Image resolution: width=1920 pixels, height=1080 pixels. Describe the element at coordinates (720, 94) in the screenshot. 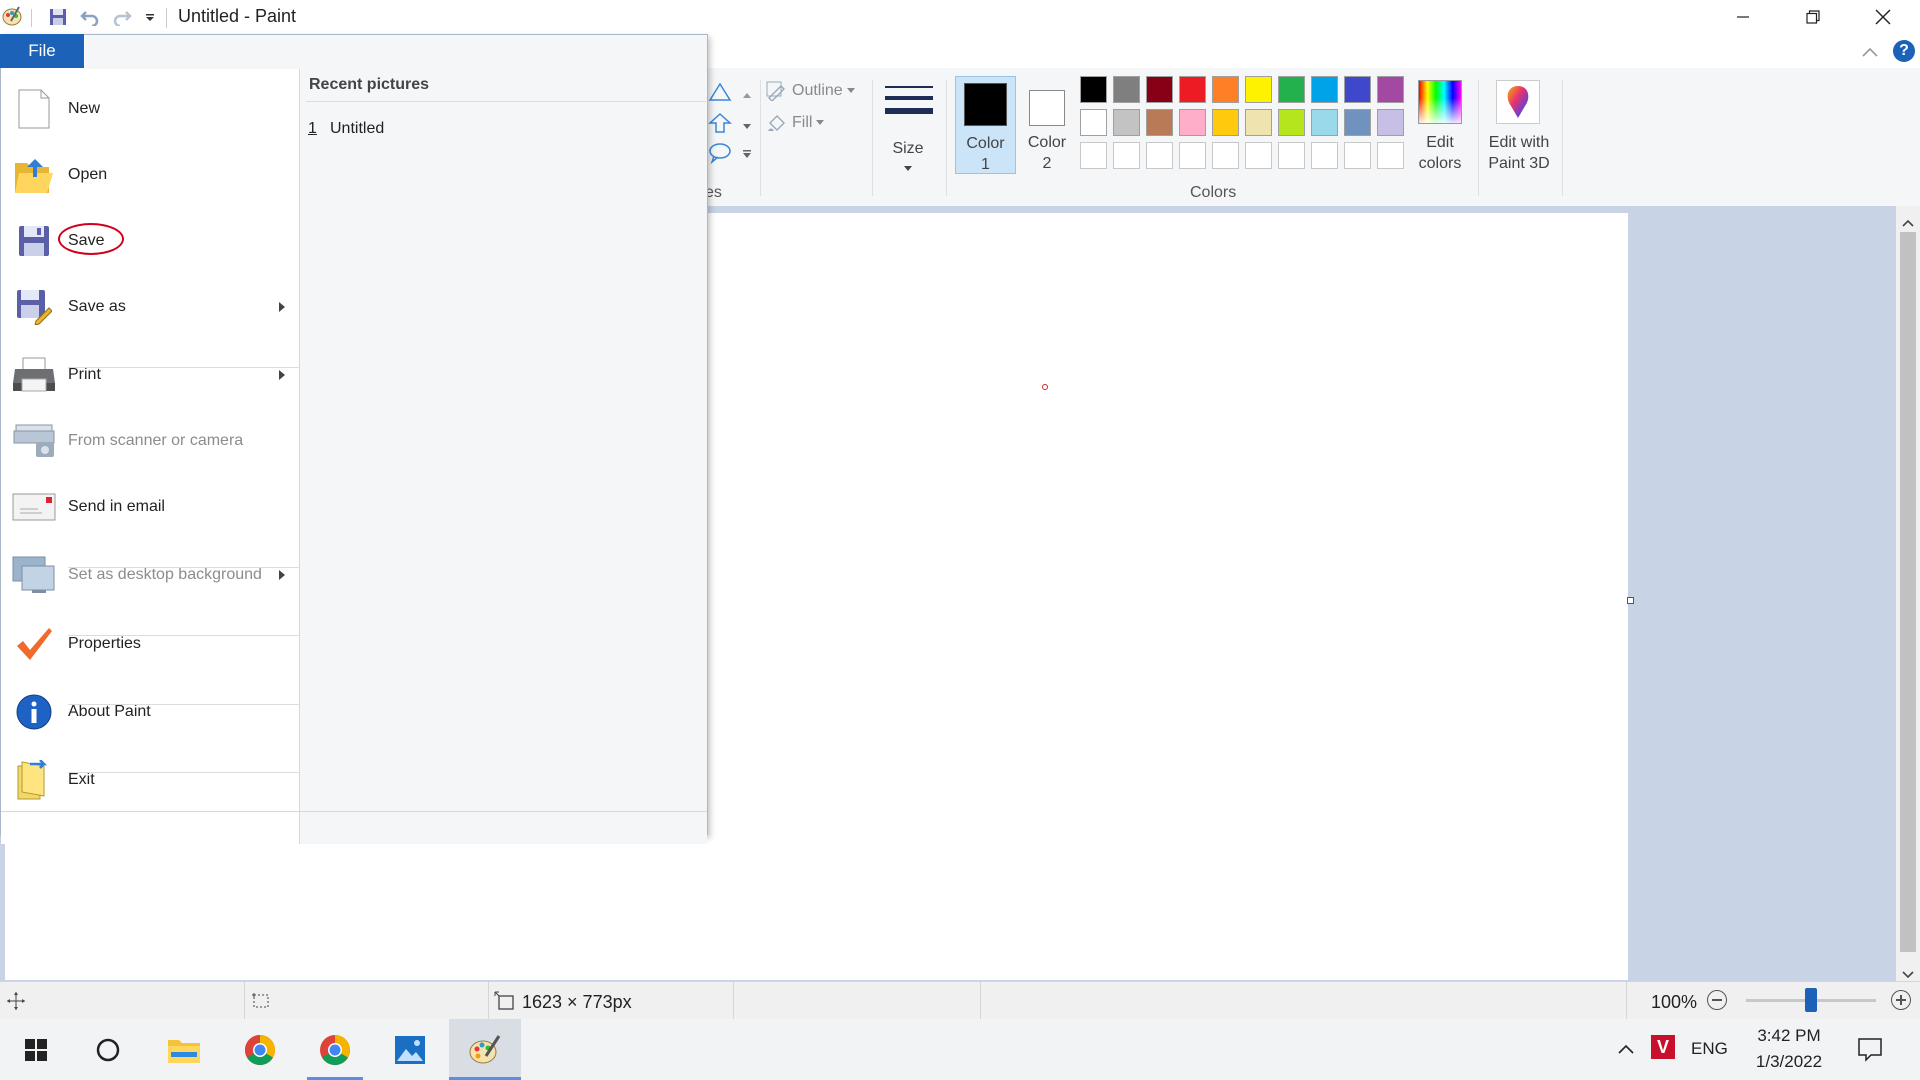

I see `triangle-shape-icon` at that location.